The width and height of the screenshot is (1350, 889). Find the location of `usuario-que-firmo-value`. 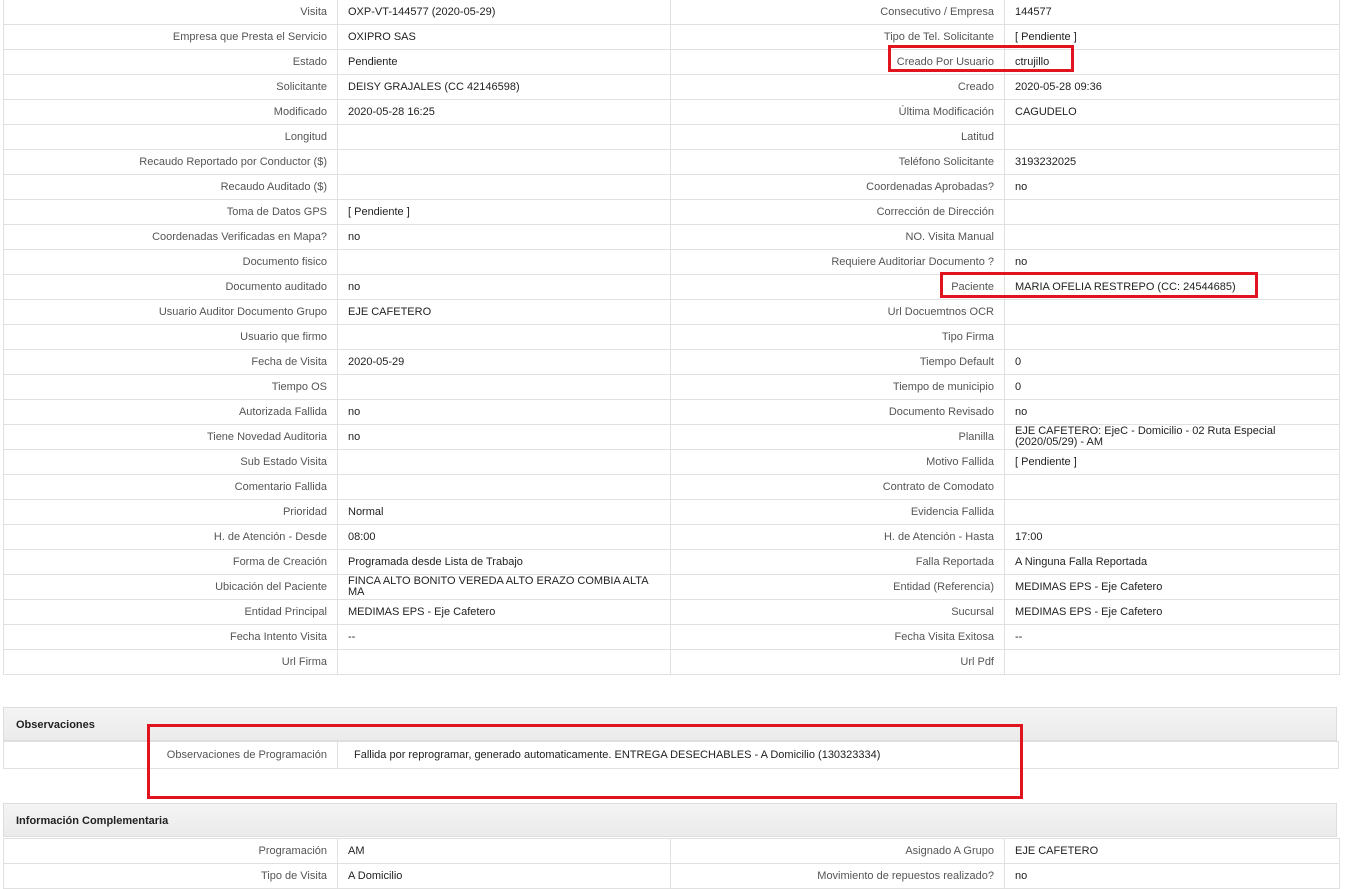

usuario-que-firmo-value is located at coordinates (504, 337).